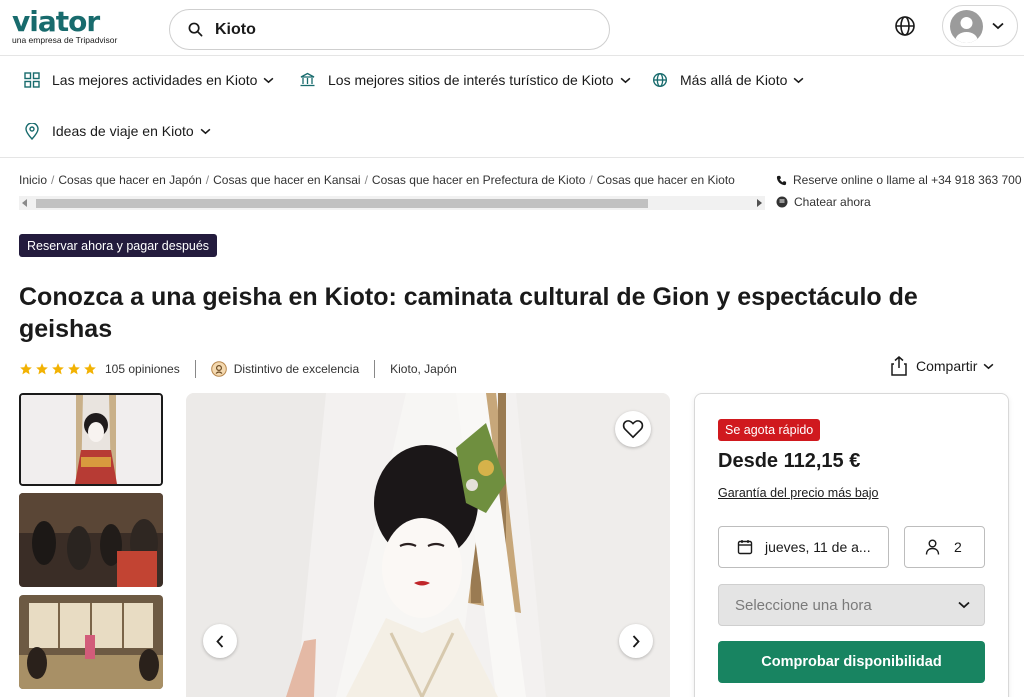 This screenshot has width=1024, height=697. What do you see at coordinates (860, 180) in the screenshot?
I see `phone-text: Reserve online o llame al` at bounding box center [860, 180].